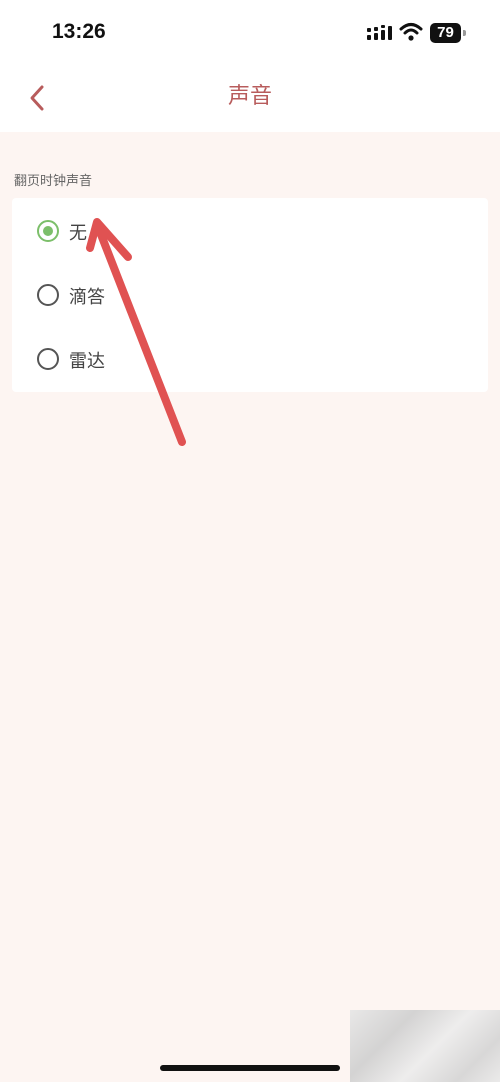 Image resolution: width=500 pixels, height=1082 pixels. I want to click on radio-dot, so click(48, 231).